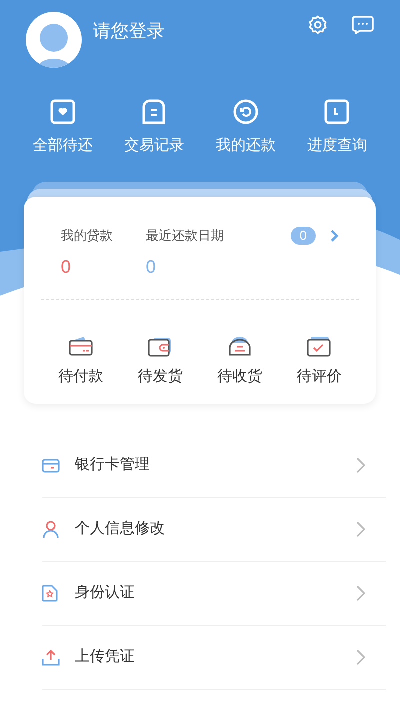 Image resolution: width=400 pixels, height=711 pixels. Describe the element at coordinates (50, 593) in the screenshot. I see `id-document-icon` at that location.